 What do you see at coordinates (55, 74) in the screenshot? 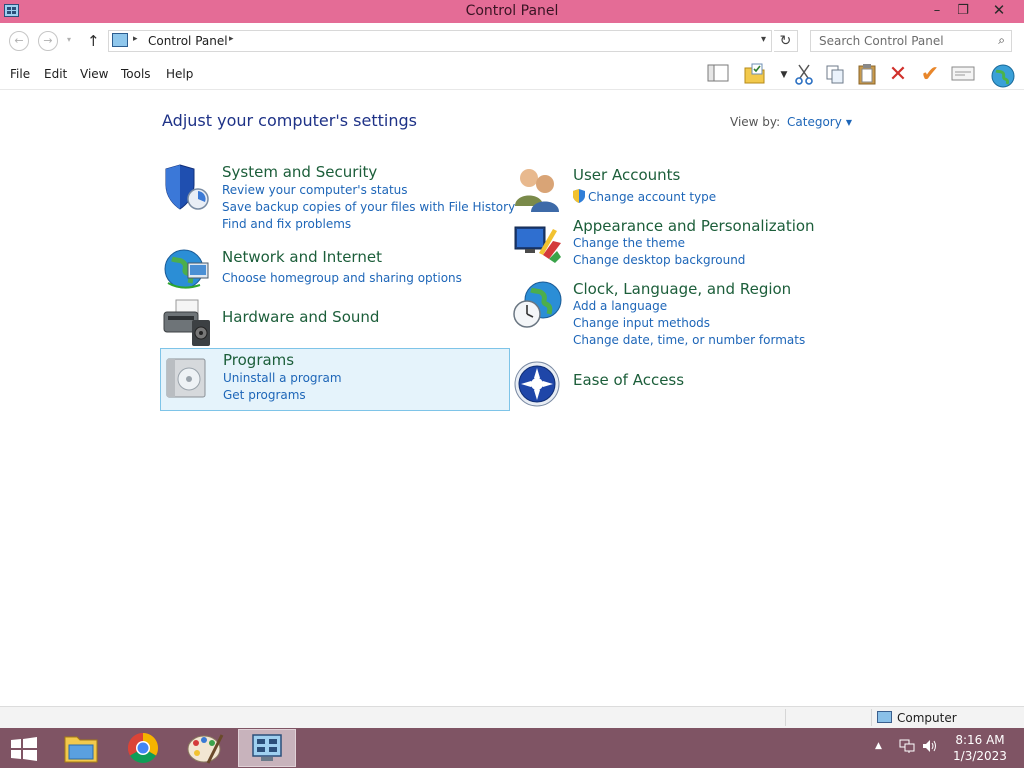
I see `menu-edit: Edit` at bounding box center [55, 74].